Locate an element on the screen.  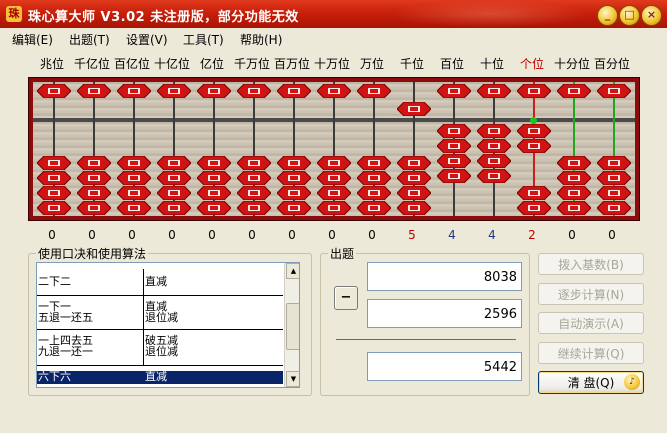
operand2-field: 2596 is located at coordinates (444, 313).